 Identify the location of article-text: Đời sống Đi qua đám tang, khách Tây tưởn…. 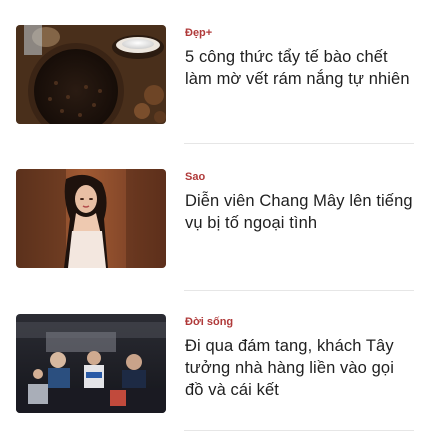
(299, 357).